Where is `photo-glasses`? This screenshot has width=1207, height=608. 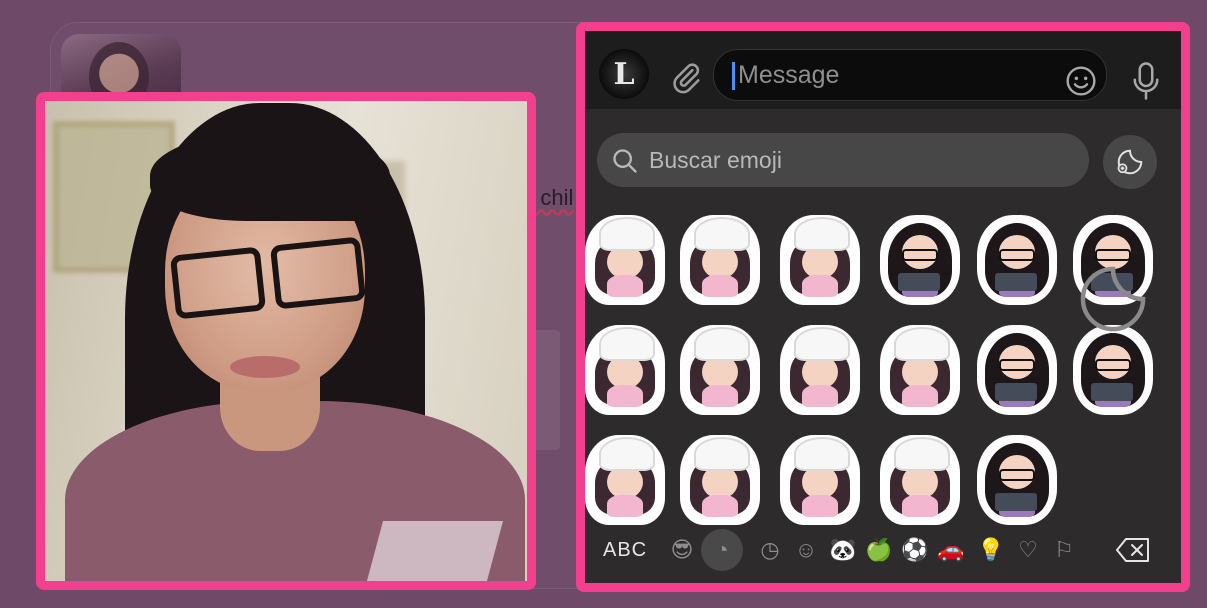
photo-glasses is located at coordinates (271, 278).